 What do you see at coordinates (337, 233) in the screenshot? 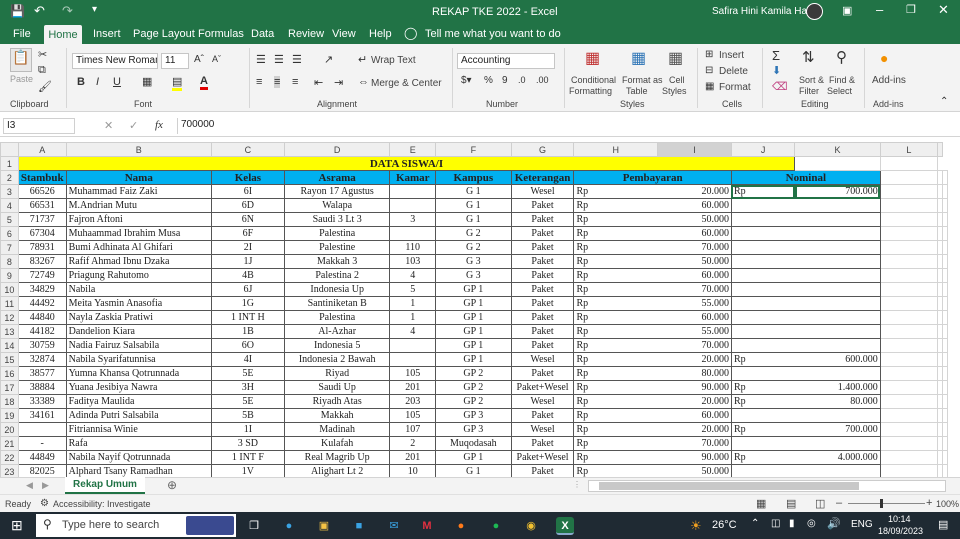
I see `cell: Palestina` at bounding box center [337, 233].